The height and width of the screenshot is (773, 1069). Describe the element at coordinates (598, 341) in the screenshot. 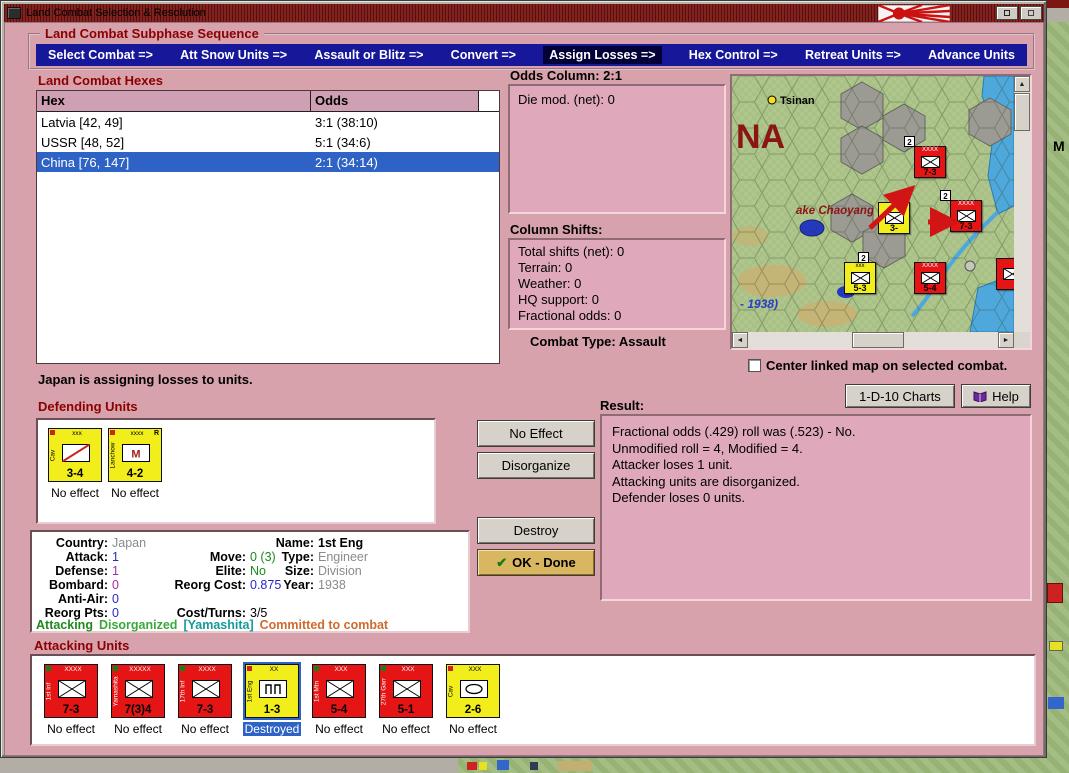

I see `combat-type-label: Combat Type: Assault` at that location.